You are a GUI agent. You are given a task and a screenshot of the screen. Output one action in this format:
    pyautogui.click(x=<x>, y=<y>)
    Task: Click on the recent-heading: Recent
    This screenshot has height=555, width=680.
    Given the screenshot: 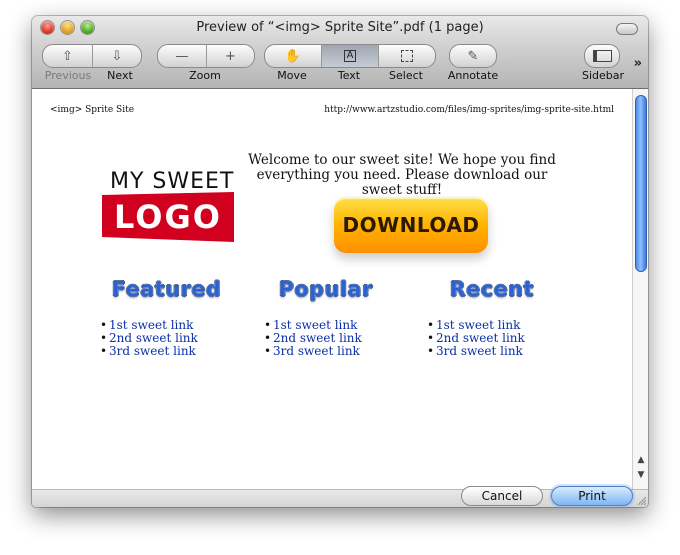 What is the action you would take?
    pyautogui.click(x=492, y=289)
    